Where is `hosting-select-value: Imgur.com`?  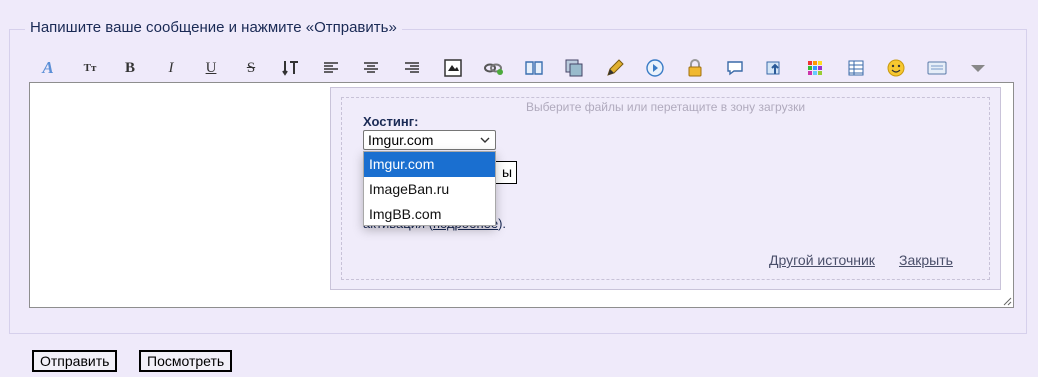
hosting-select-value: Imgur.com is located at coordinates (401, 140).